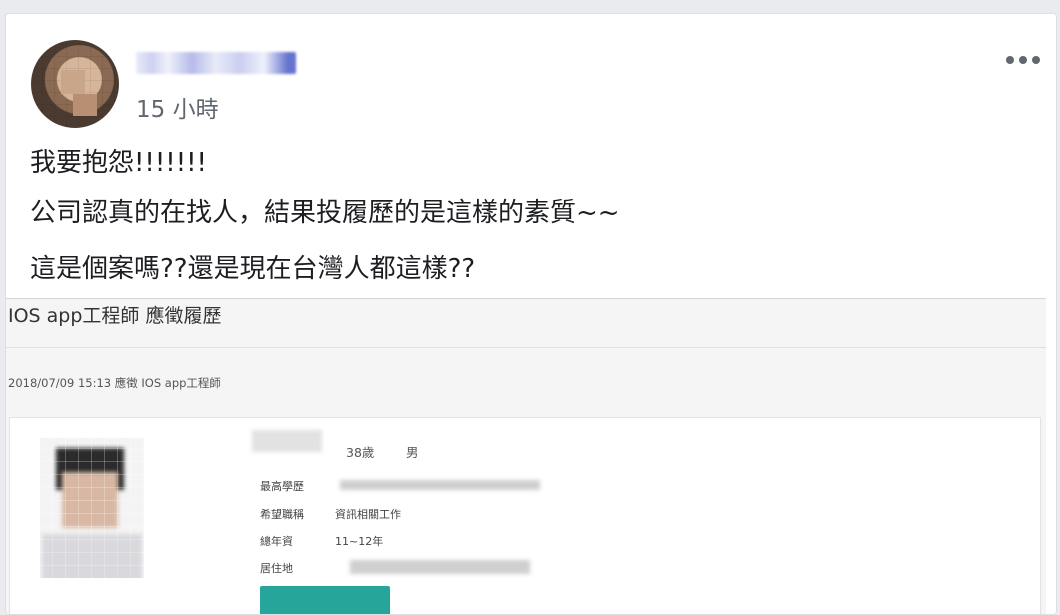 The image size is (1060, 615). What do you see at coordinates (287, 441) in the screenshot?
I see `applicant-name-blurred` at bounding box center [287, 441].